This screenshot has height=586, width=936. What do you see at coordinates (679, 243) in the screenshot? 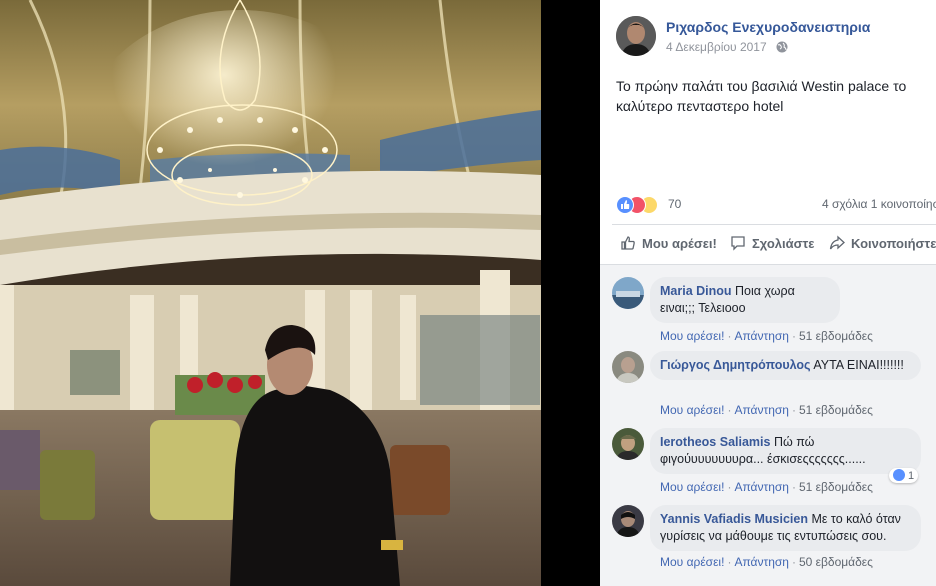
I see `like-button-label: Μου αρέσει!` at bounding box center [679, 243].